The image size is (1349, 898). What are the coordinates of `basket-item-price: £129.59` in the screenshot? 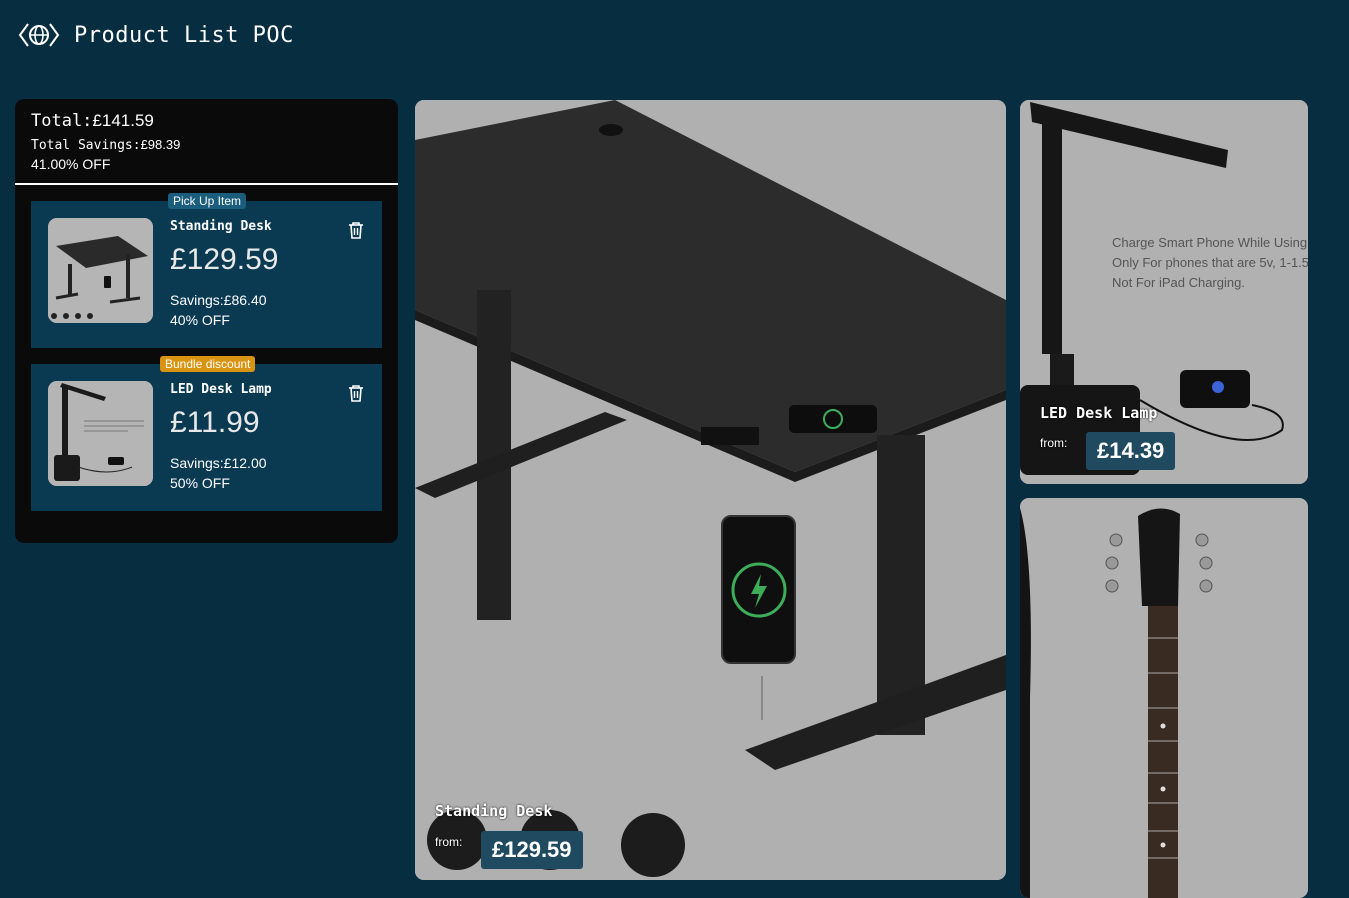 It's located at (224, 259).